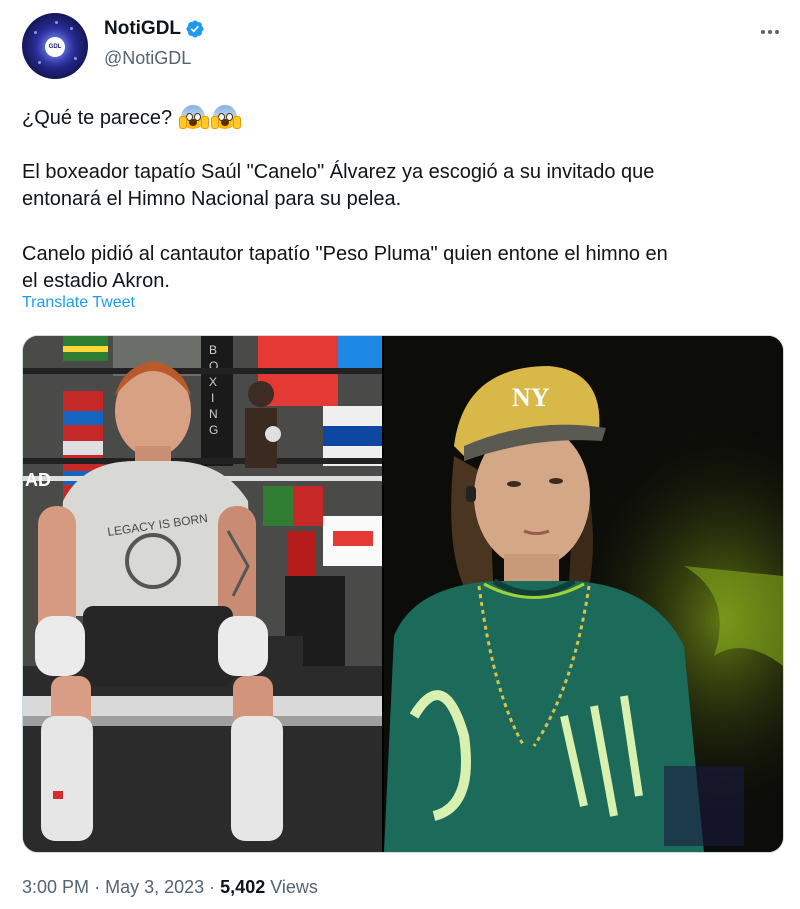 The image size is (800, 909). What do you see at coordinates (78, 303) in the screenshot?
I see `translate-tweet-link: Translate Tweet` at bounding box center [78, 303].